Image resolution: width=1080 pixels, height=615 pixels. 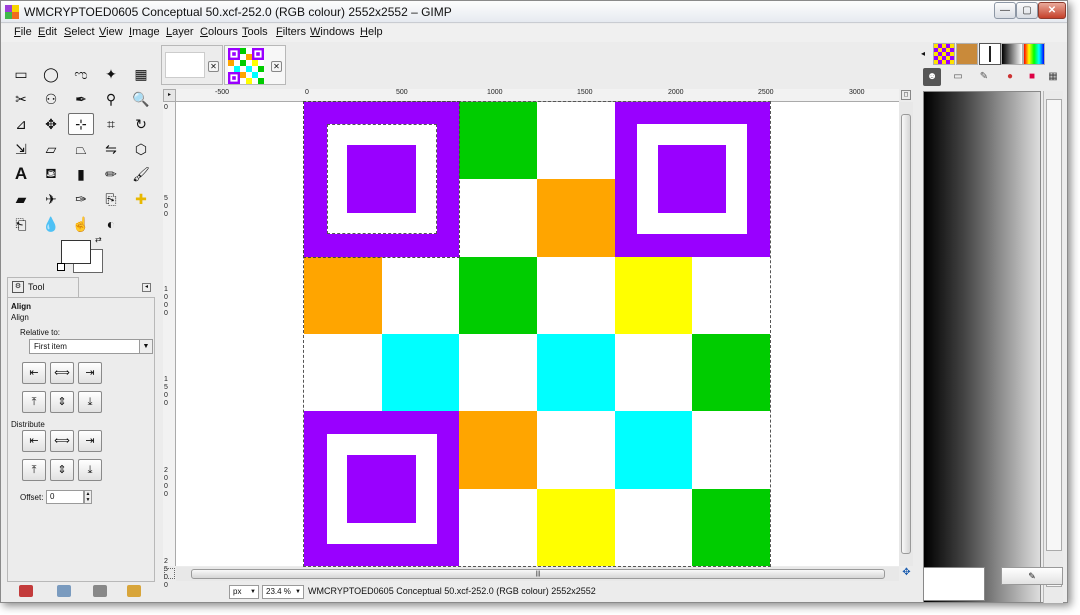 What do you see at coordinates (180, 32) in the screenshot?
I see `menu-item-layer: Layer` at bounding box center [180, 32].